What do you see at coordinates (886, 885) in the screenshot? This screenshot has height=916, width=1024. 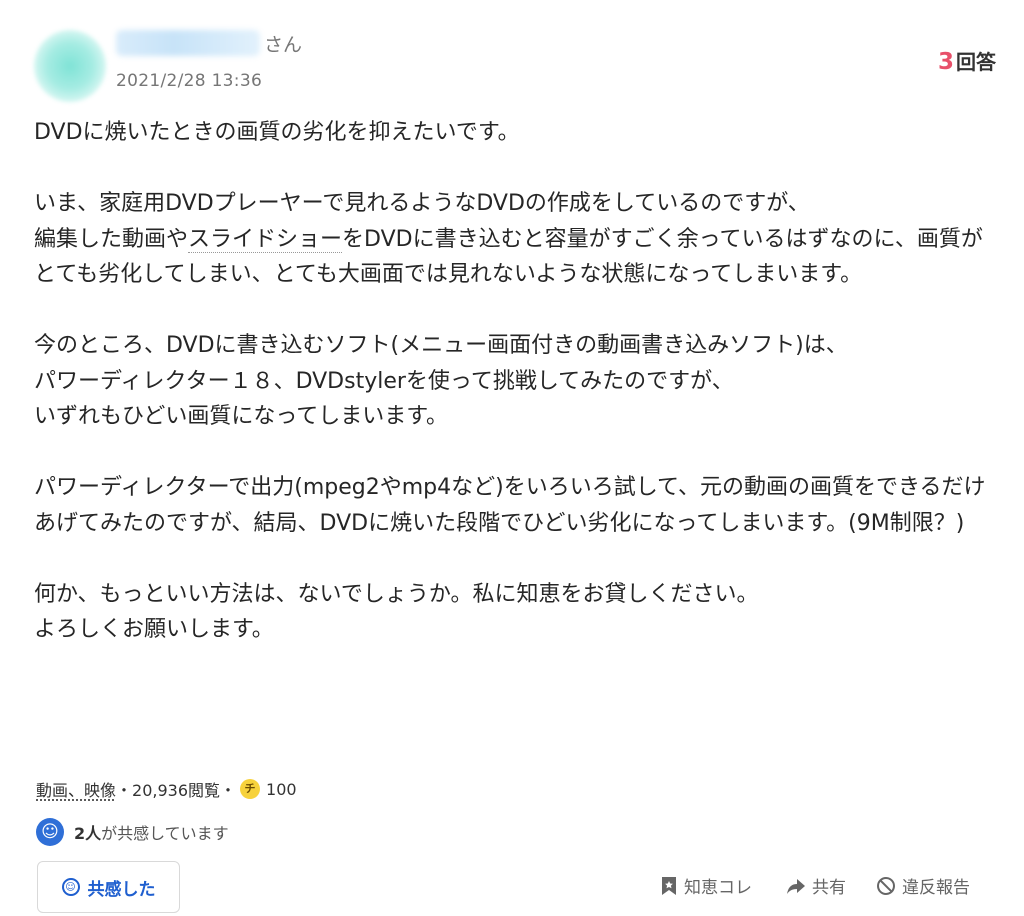 I see `prohibited-icon` at bounding box center [886, 885].